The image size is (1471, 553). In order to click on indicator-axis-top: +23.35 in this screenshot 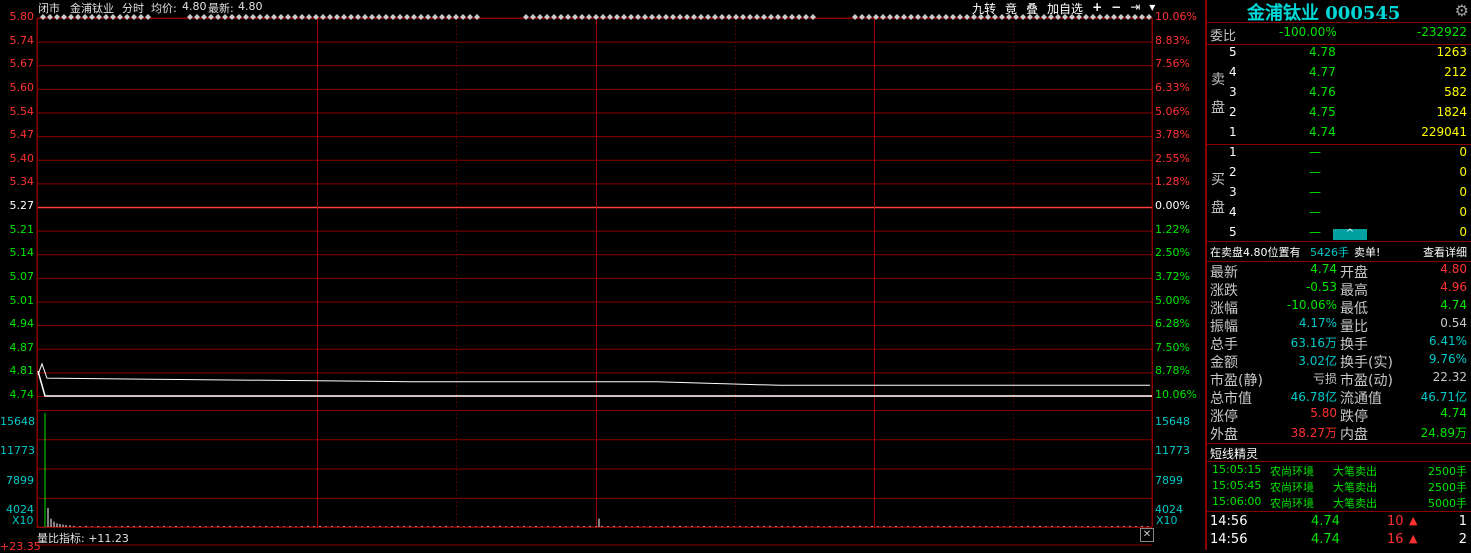, I will do `click(20, 546)`.